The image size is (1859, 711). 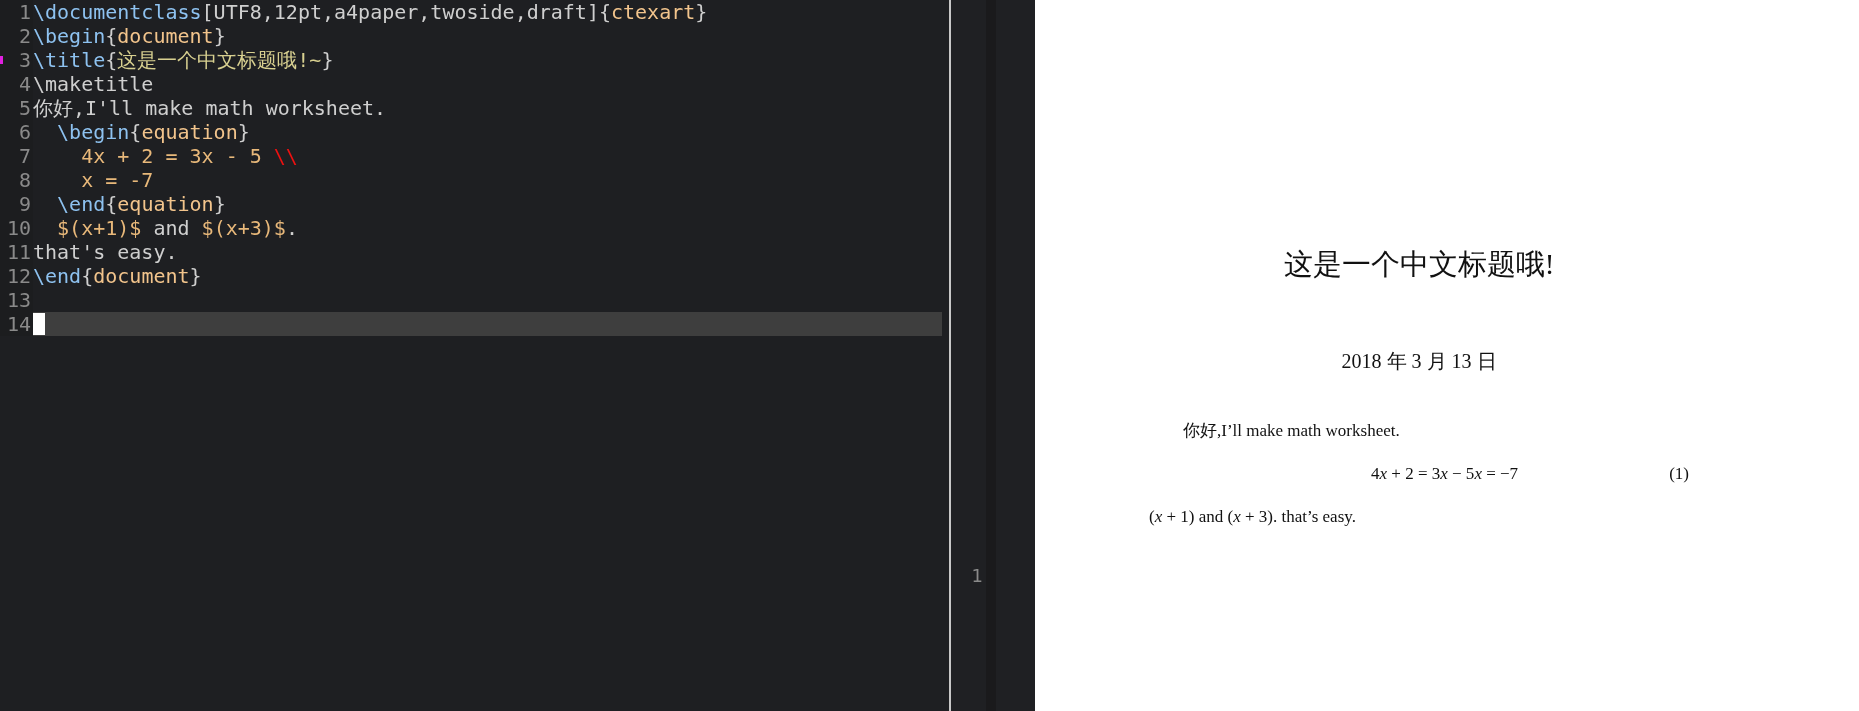 I want to click on line-number: 9, so click(x=25, y=204).